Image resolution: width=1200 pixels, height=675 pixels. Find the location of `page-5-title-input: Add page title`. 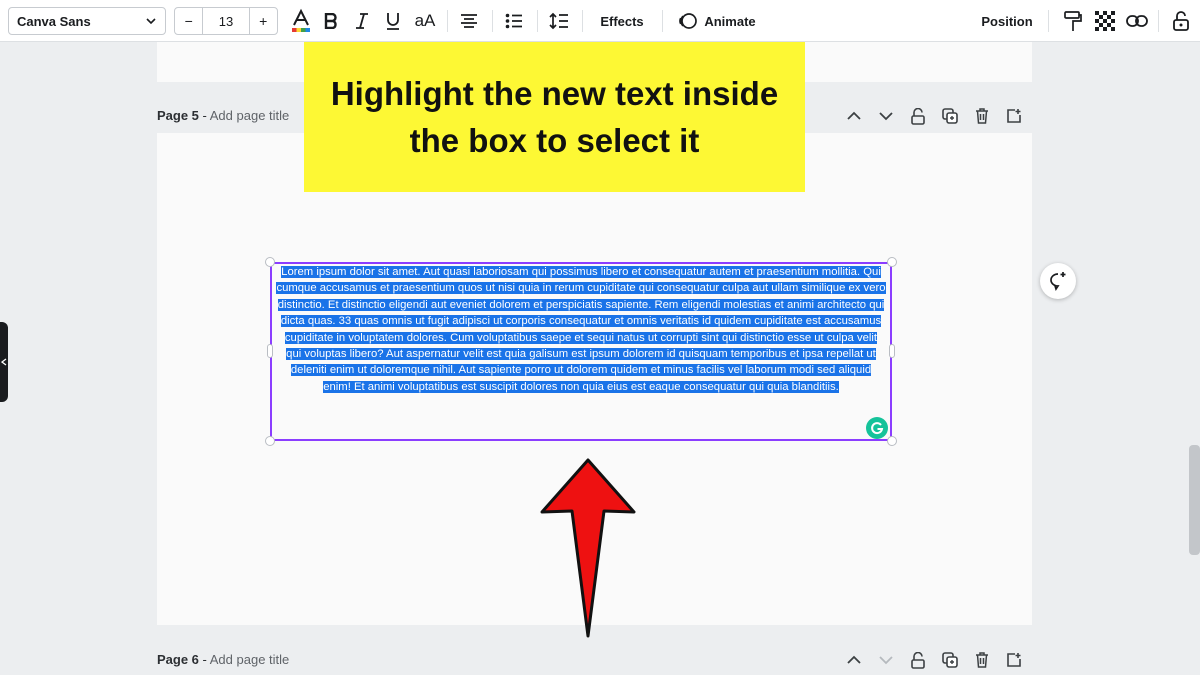

page-5-title-input: Add page title is located at coordinates (250, 115).